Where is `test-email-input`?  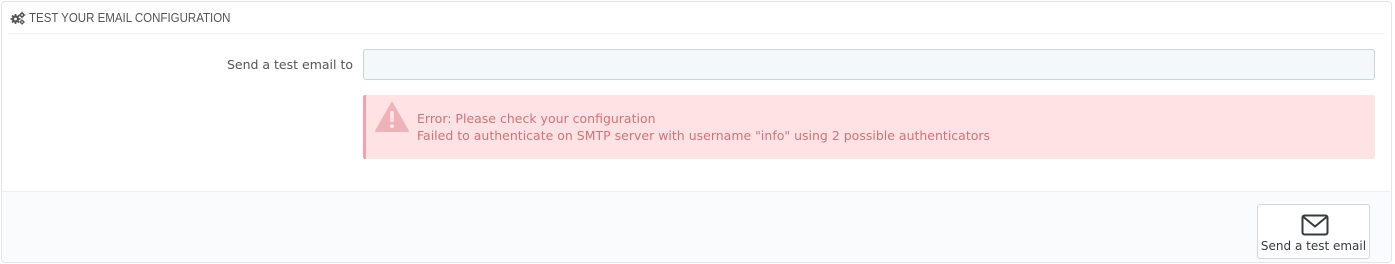
test-email-input is located at coordinates (869, 64).